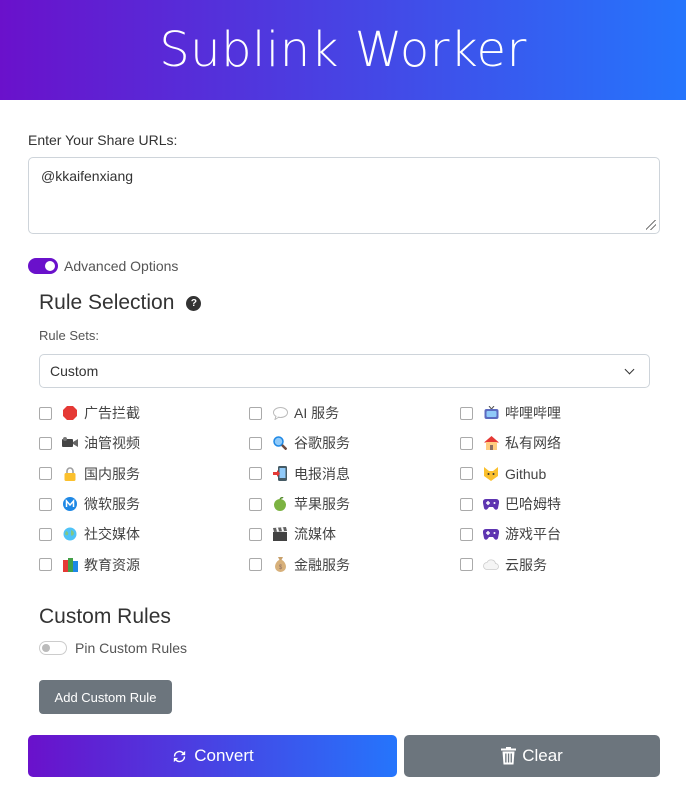 This screenshot has width=686, height=800. I want to click on rule-item: 社交媒体, so click(144, 534).